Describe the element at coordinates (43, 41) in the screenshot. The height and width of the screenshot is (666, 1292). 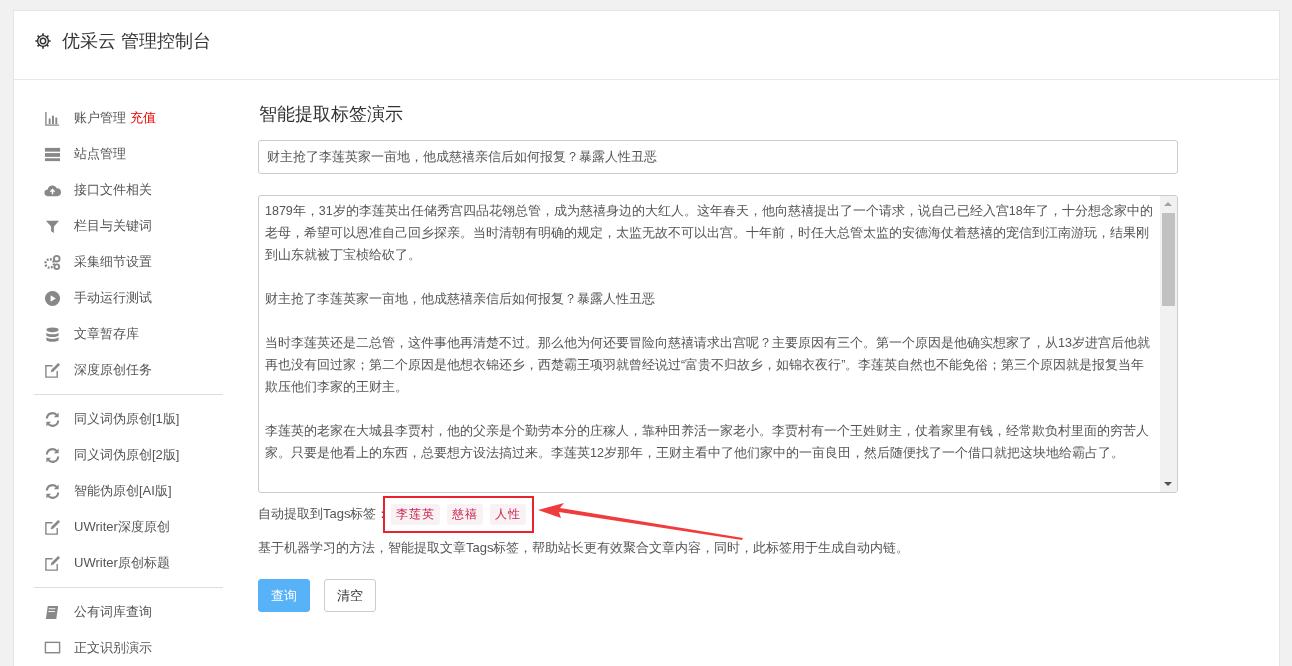
I see `settings-icon` at that location.